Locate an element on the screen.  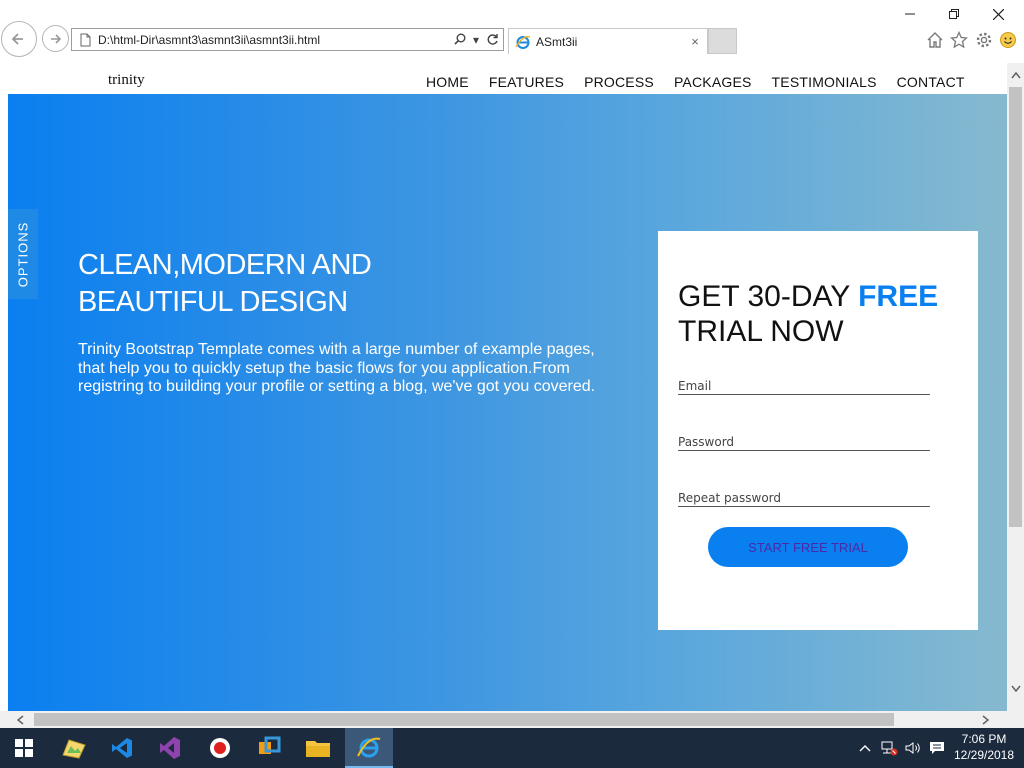
start-button is located at coordinates (24, 748).